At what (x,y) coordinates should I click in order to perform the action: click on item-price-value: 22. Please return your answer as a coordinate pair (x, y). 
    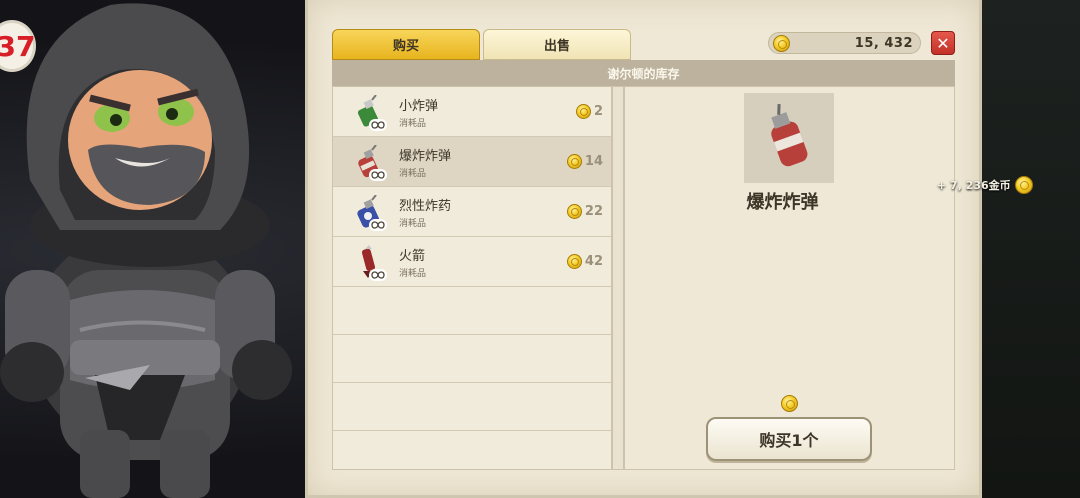
    Looking at the image, I should click on (593, 211).